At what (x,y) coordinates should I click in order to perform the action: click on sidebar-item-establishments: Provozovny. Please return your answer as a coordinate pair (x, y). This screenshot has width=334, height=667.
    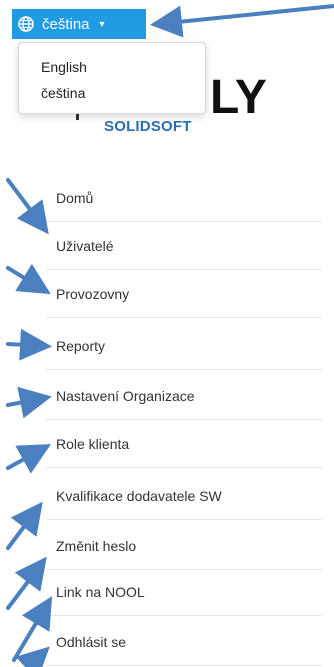
    Looking at the image, I should click on (184, 294).